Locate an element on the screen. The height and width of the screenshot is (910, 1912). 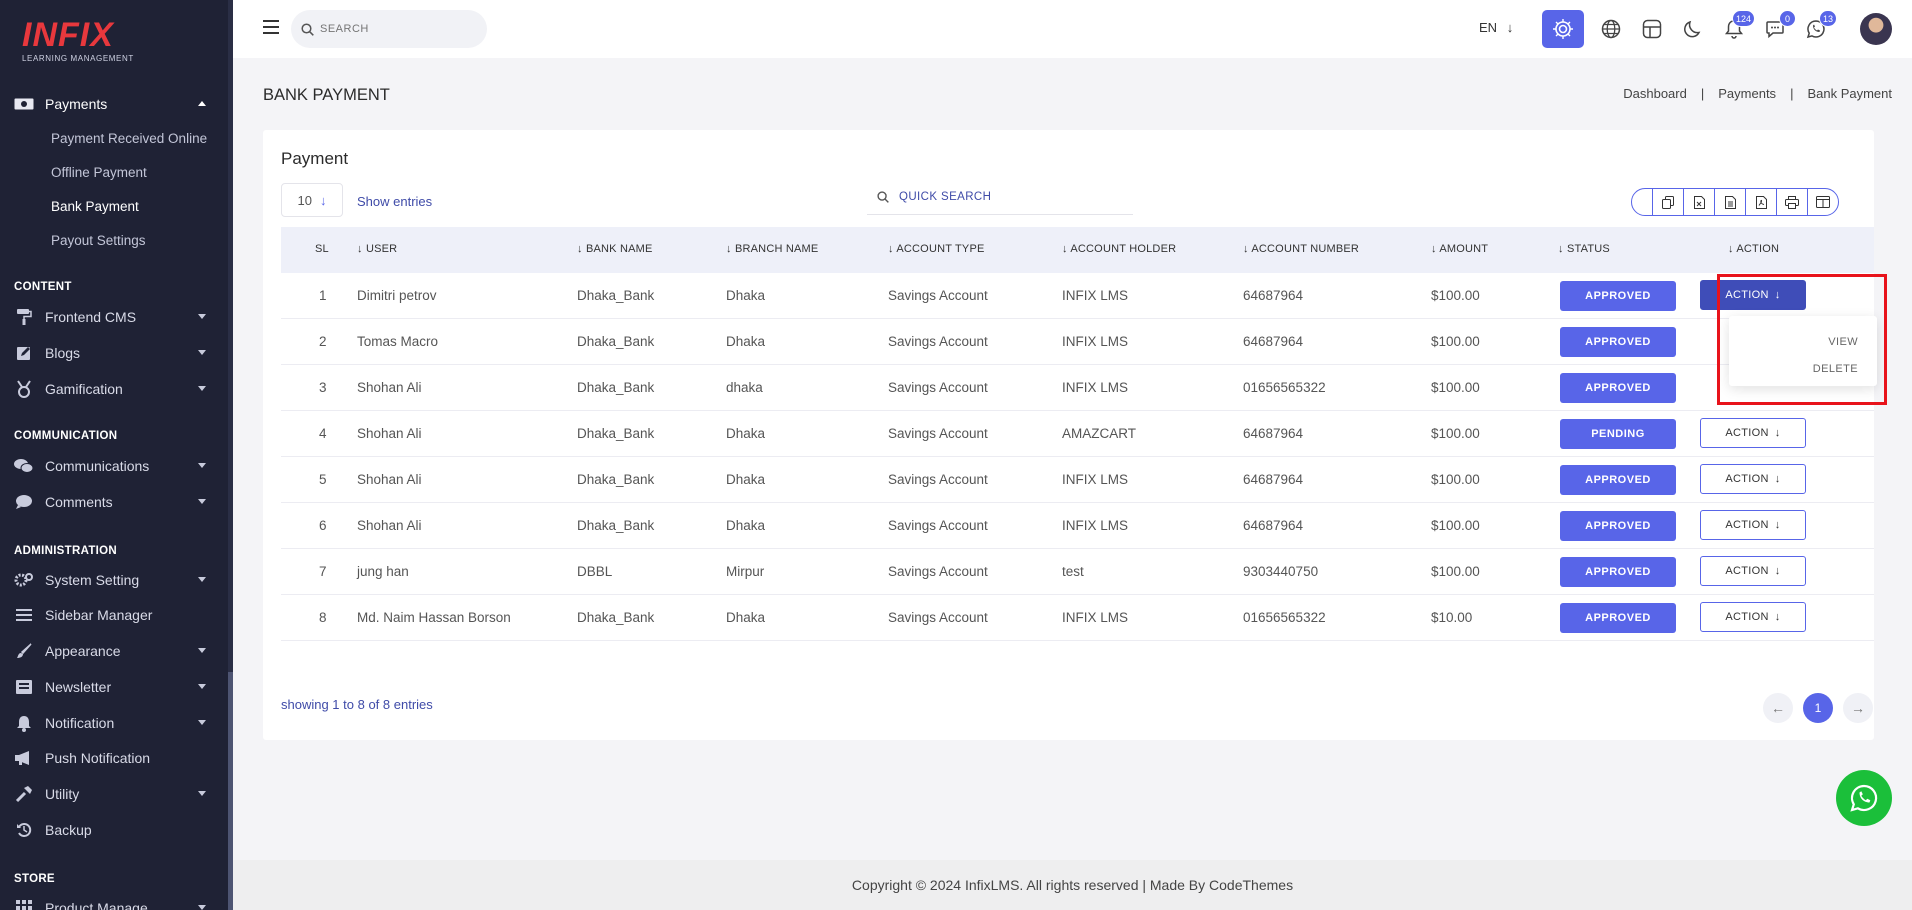
sidebar-item-push-notification: Push Notification is located at coordinates (114, 758).